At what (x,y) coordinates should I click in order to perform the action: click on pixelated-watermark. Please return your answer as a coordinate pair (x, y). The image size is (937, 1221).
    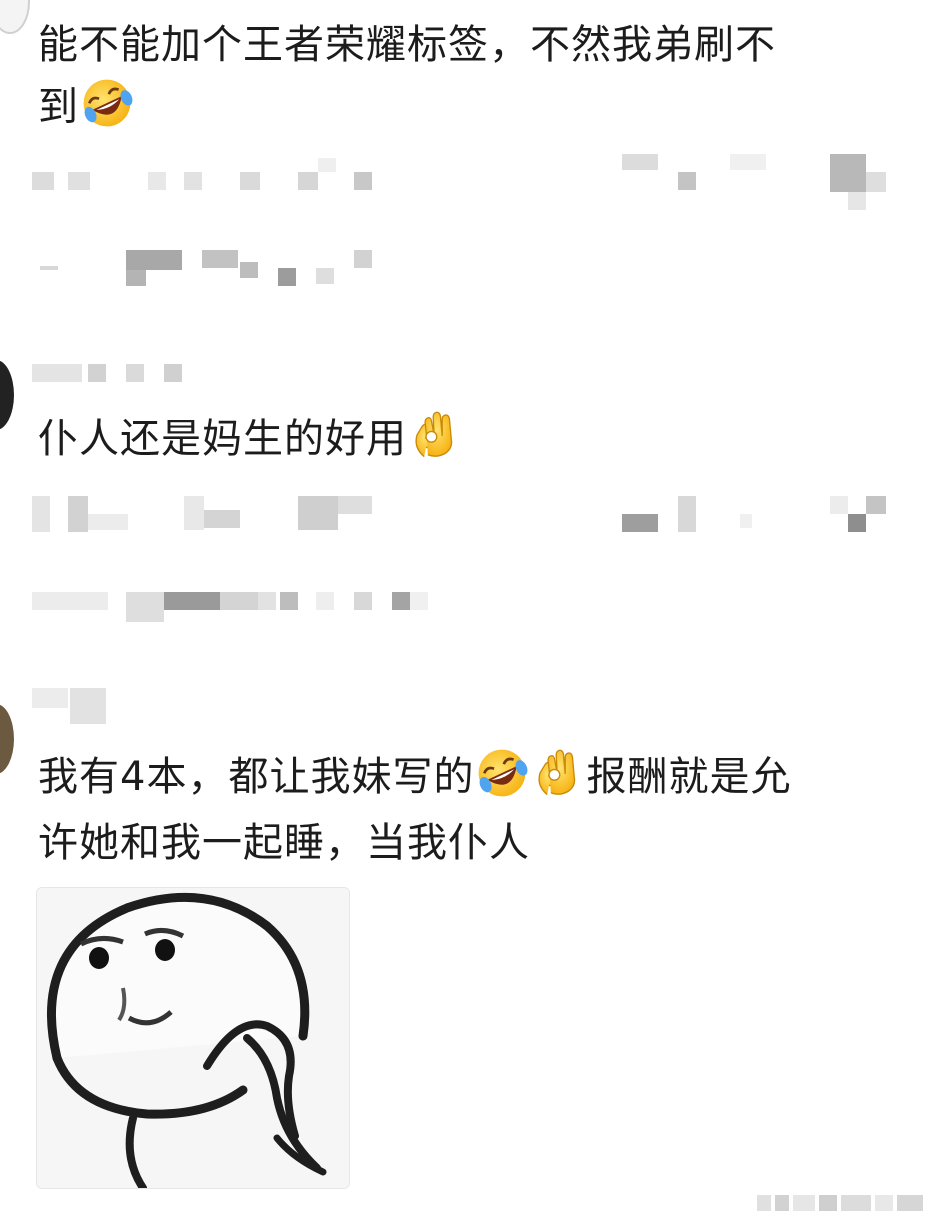
    Looking at the image, I should click on (840, 1203).